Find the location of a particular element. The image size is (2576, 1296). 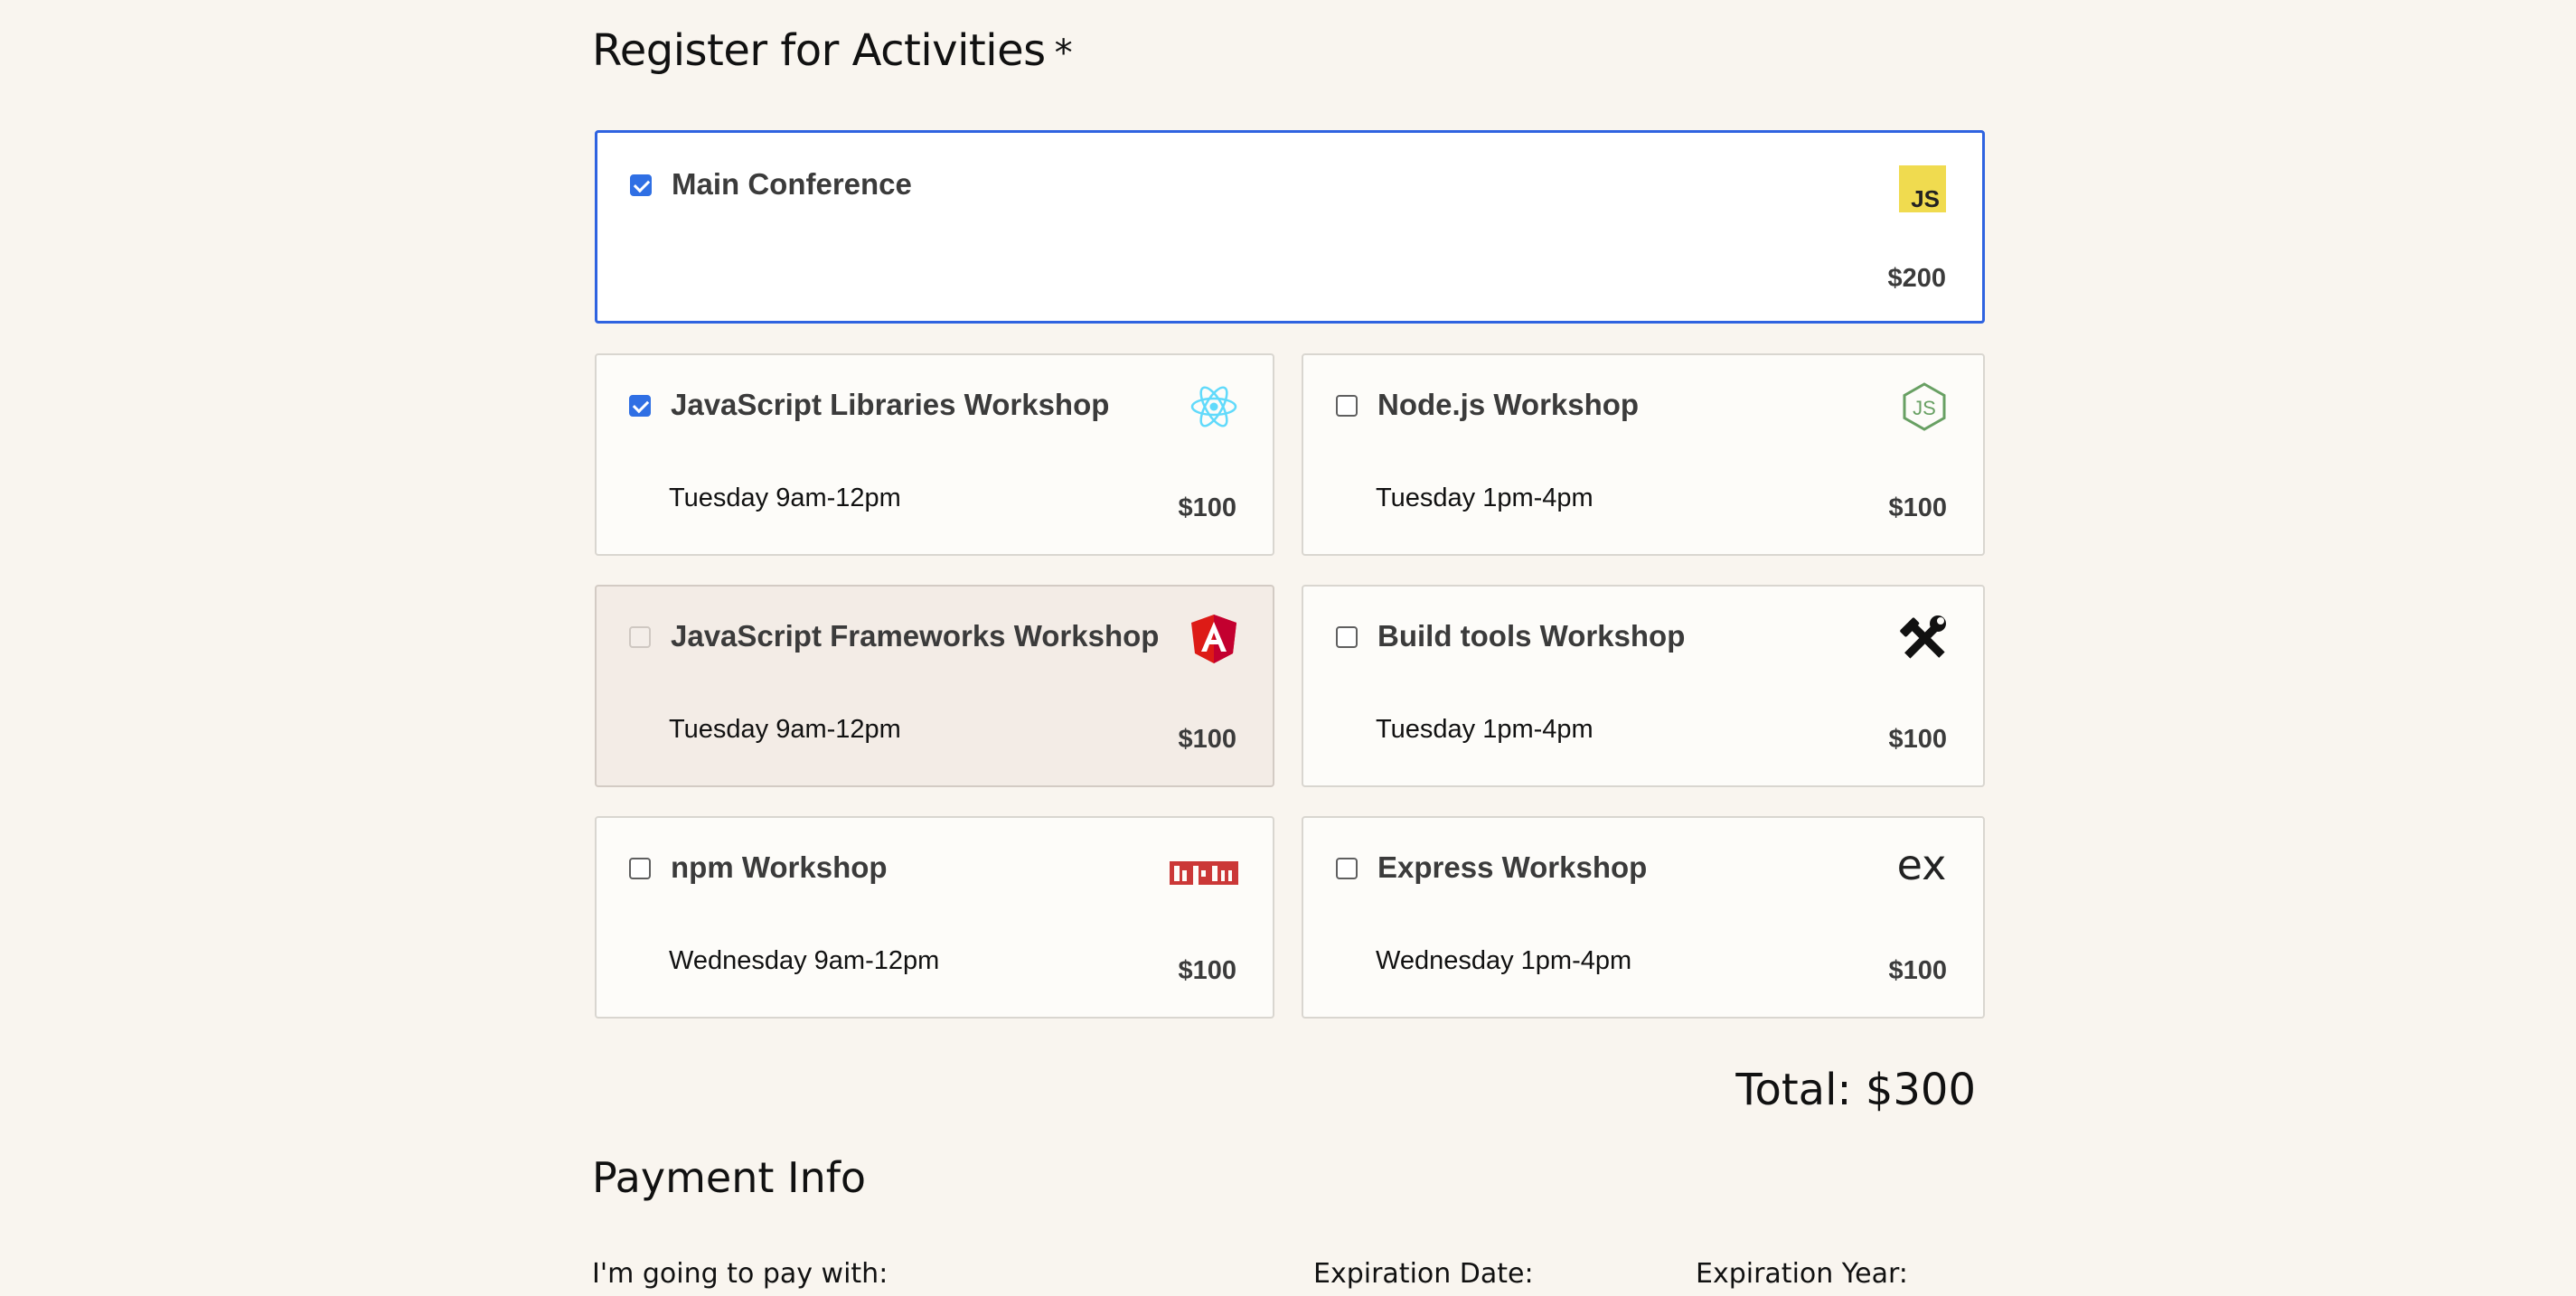

activity-title: Build tools Workshop is located at coordinates (1531, 636).